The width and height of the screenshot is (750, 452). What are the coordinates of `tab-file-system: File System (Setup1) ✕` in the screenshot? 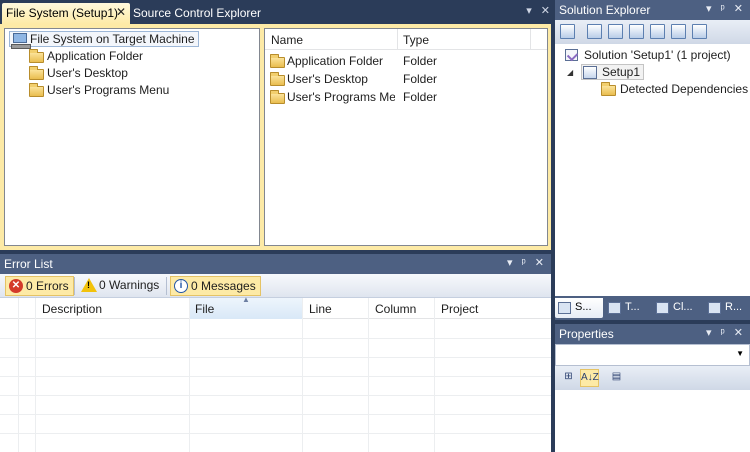 It's located at (66, 13).